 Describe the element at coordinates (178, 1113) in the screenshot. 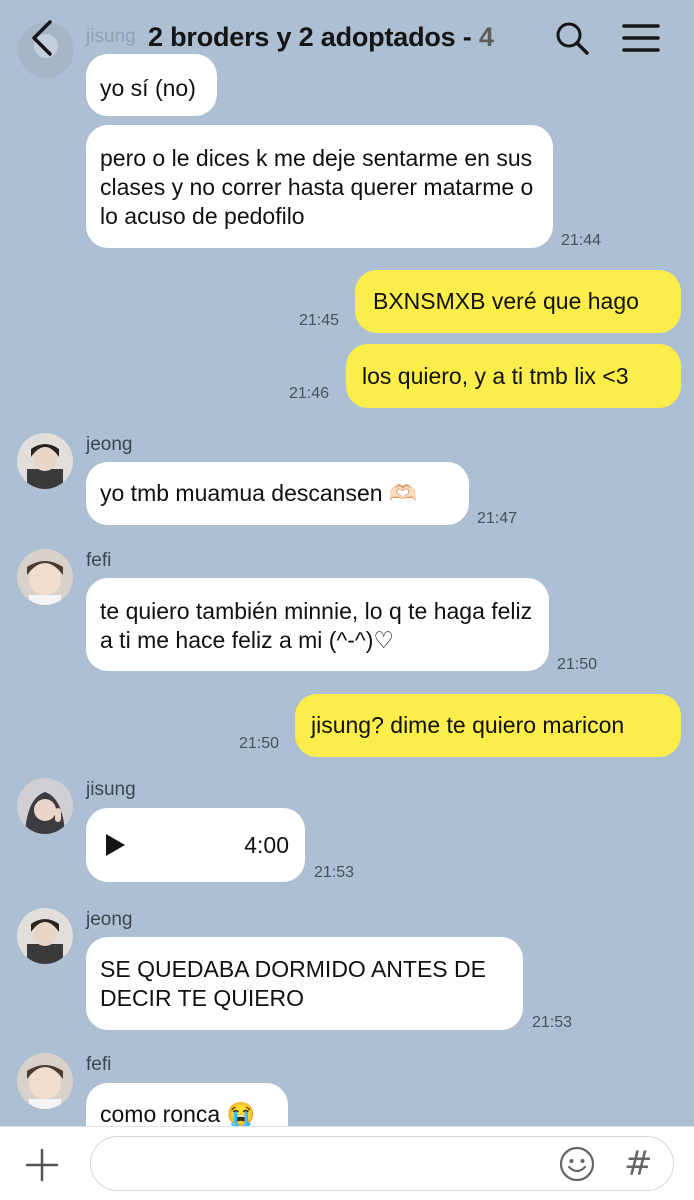

I see `message-text: como ronca 😭` at that location.